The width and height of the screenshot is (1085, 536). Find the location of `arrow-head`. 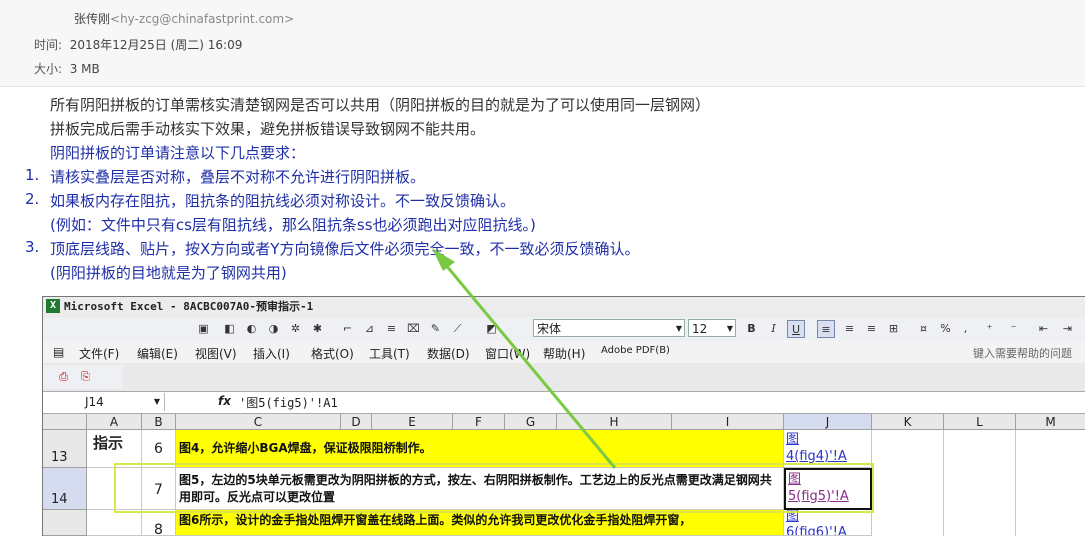

arrow-head is located at coordinates (443, 259).